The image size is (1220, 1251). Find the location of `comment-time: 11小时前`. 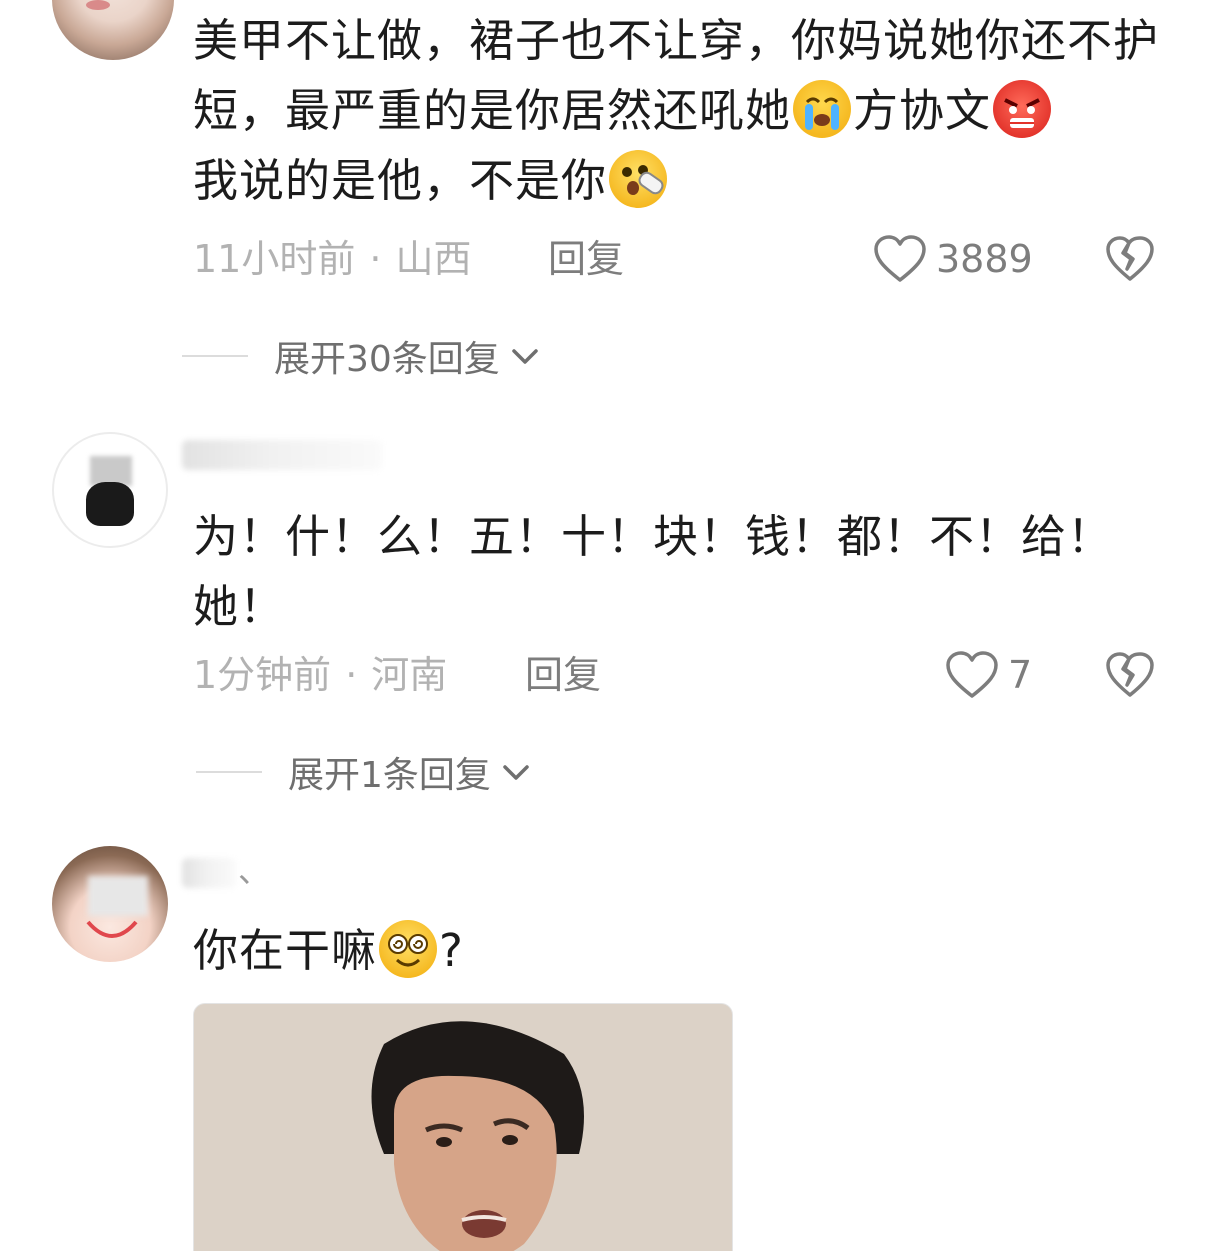

comment-time: 11小时前 is located at coordinates (274, 259).